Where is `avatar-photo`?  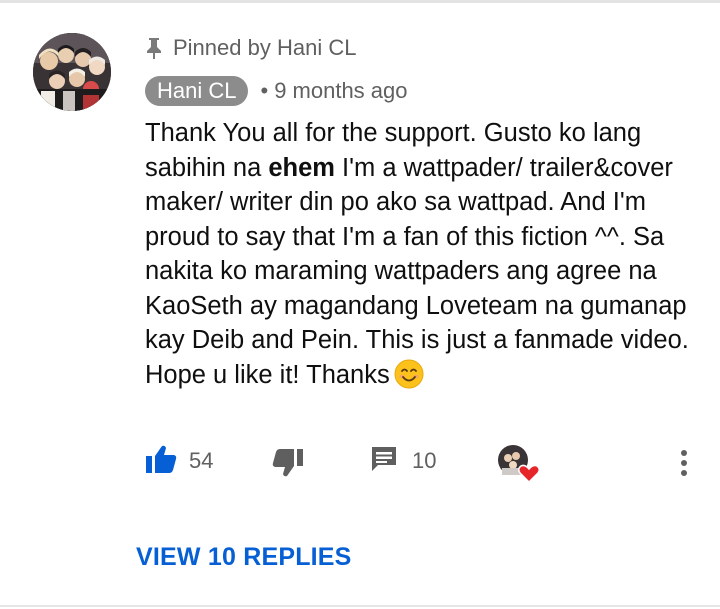
avatar-photo is located at coordinates (72, 72).